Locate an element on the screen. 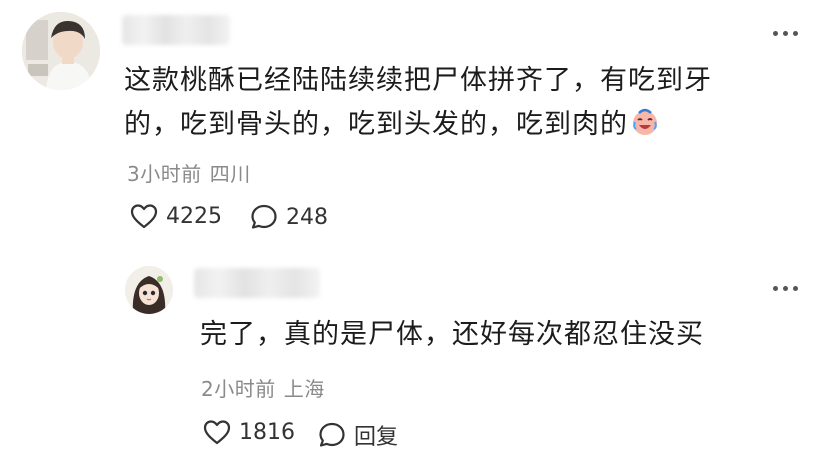 The image size is (826, 468). reply-like-button: 1816 is located at coordinates (249, 432).